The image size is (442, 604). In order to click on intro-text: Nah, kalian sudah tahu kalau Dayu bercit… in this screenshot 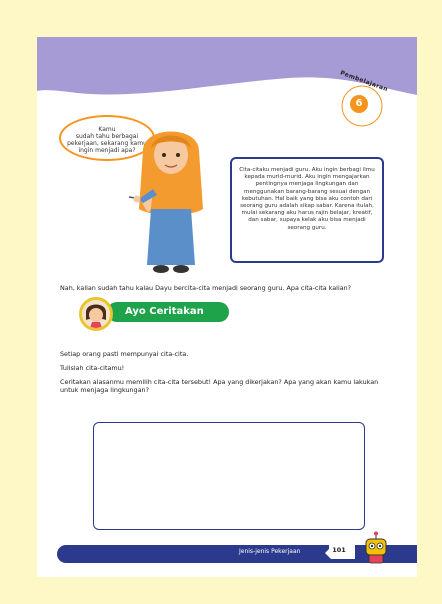, I will do `click(206, 288)`.